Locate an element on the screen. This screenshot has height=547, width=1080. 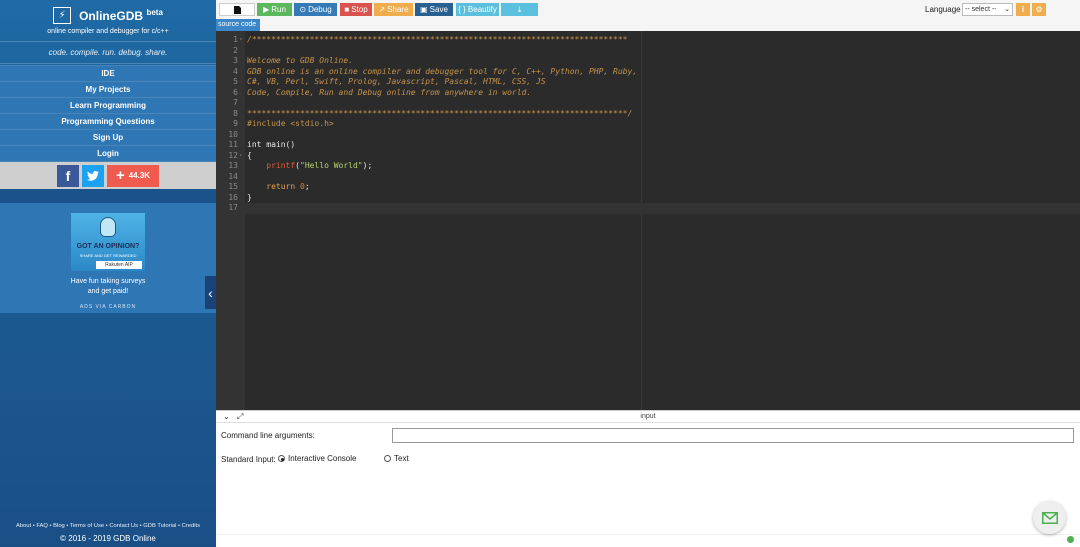
code-line: 14 is located at coordinates (648, 177).